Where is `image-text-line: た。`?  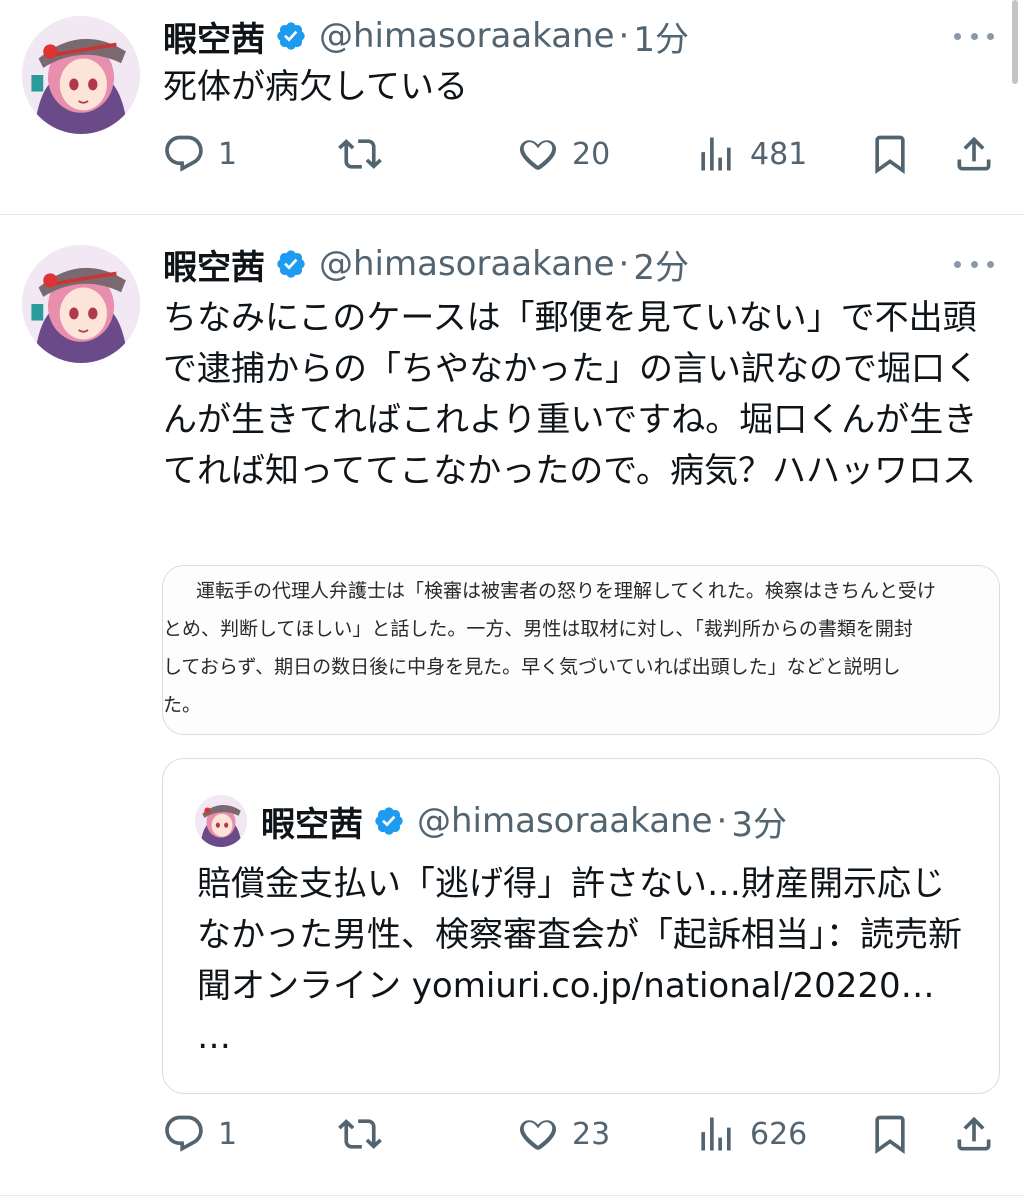 image-text-line: た。 is located at coordinates (182, 705).